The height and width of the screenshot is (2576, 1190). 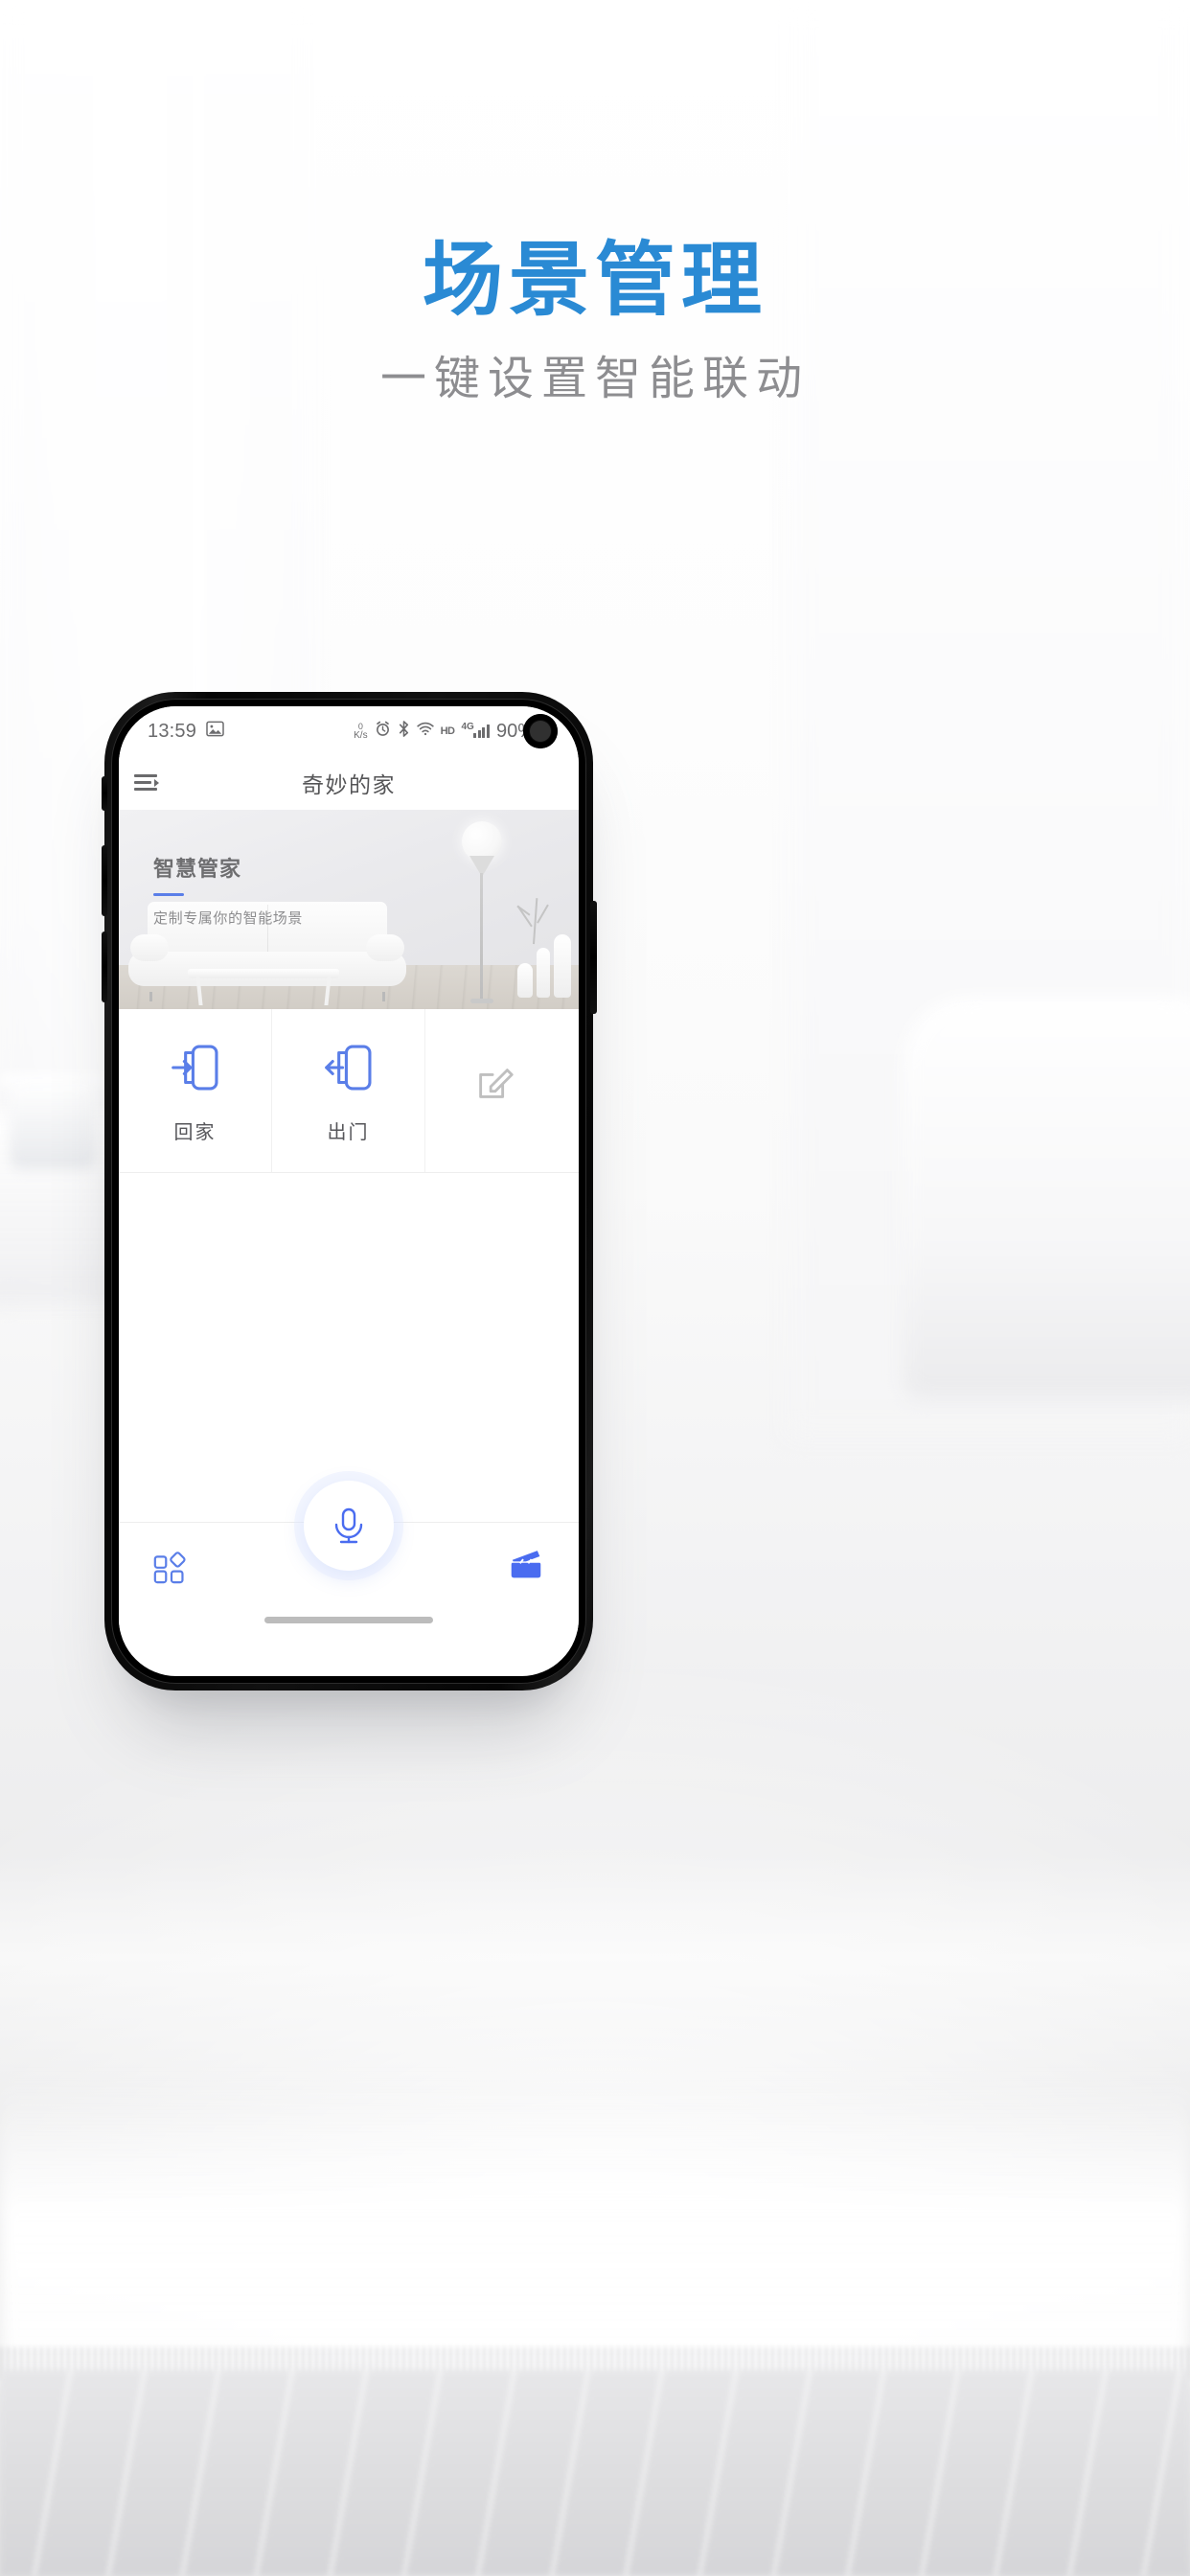 I want to click on signal-bars, so click(x=482, y=731).